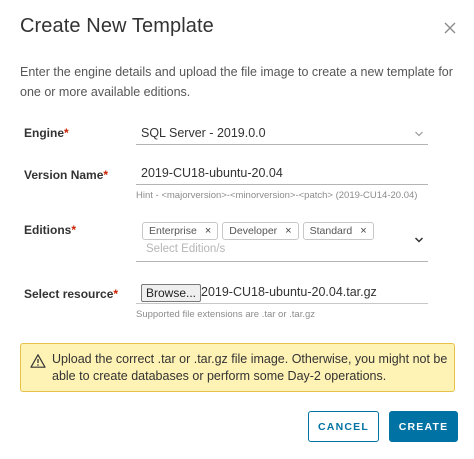 Image resolution: width=474 pixels, height=459 pixels. I want to click on engine-select: SQL Server - 2019.0.0, so click(282, 134).